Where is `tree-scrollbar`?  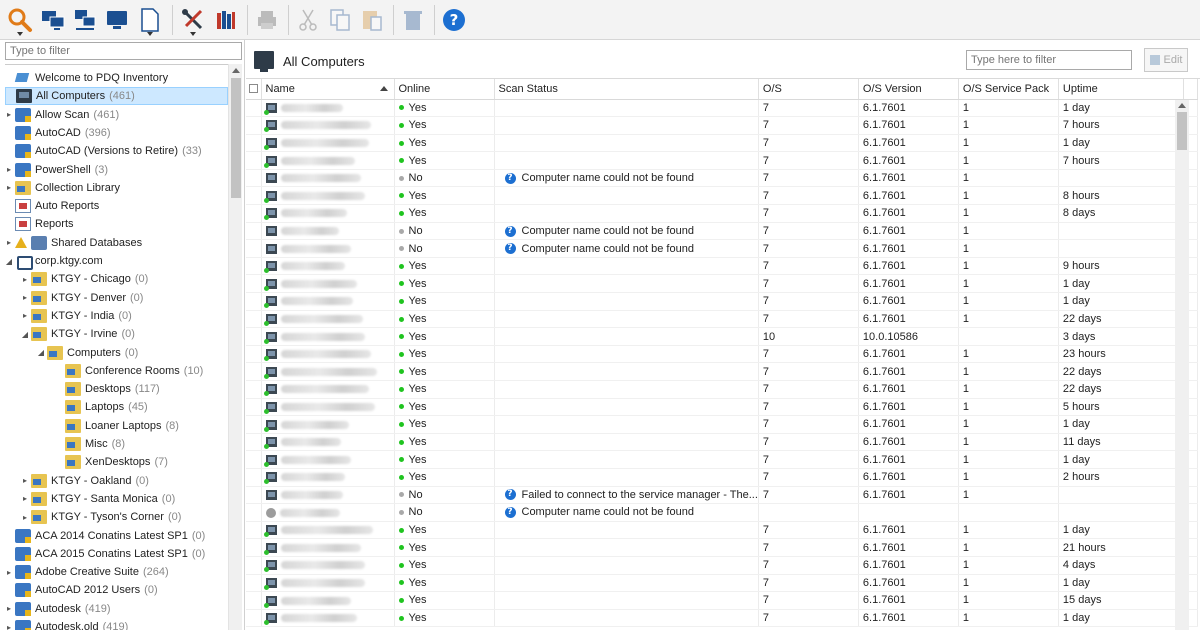
tree-scrollbar is located at coordinates (235, 347).